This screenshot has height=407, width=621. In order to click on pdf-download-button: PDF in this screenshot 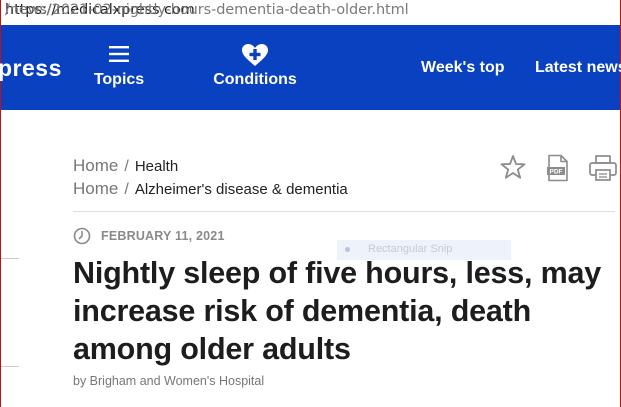, I will do `click(558, 170)`.